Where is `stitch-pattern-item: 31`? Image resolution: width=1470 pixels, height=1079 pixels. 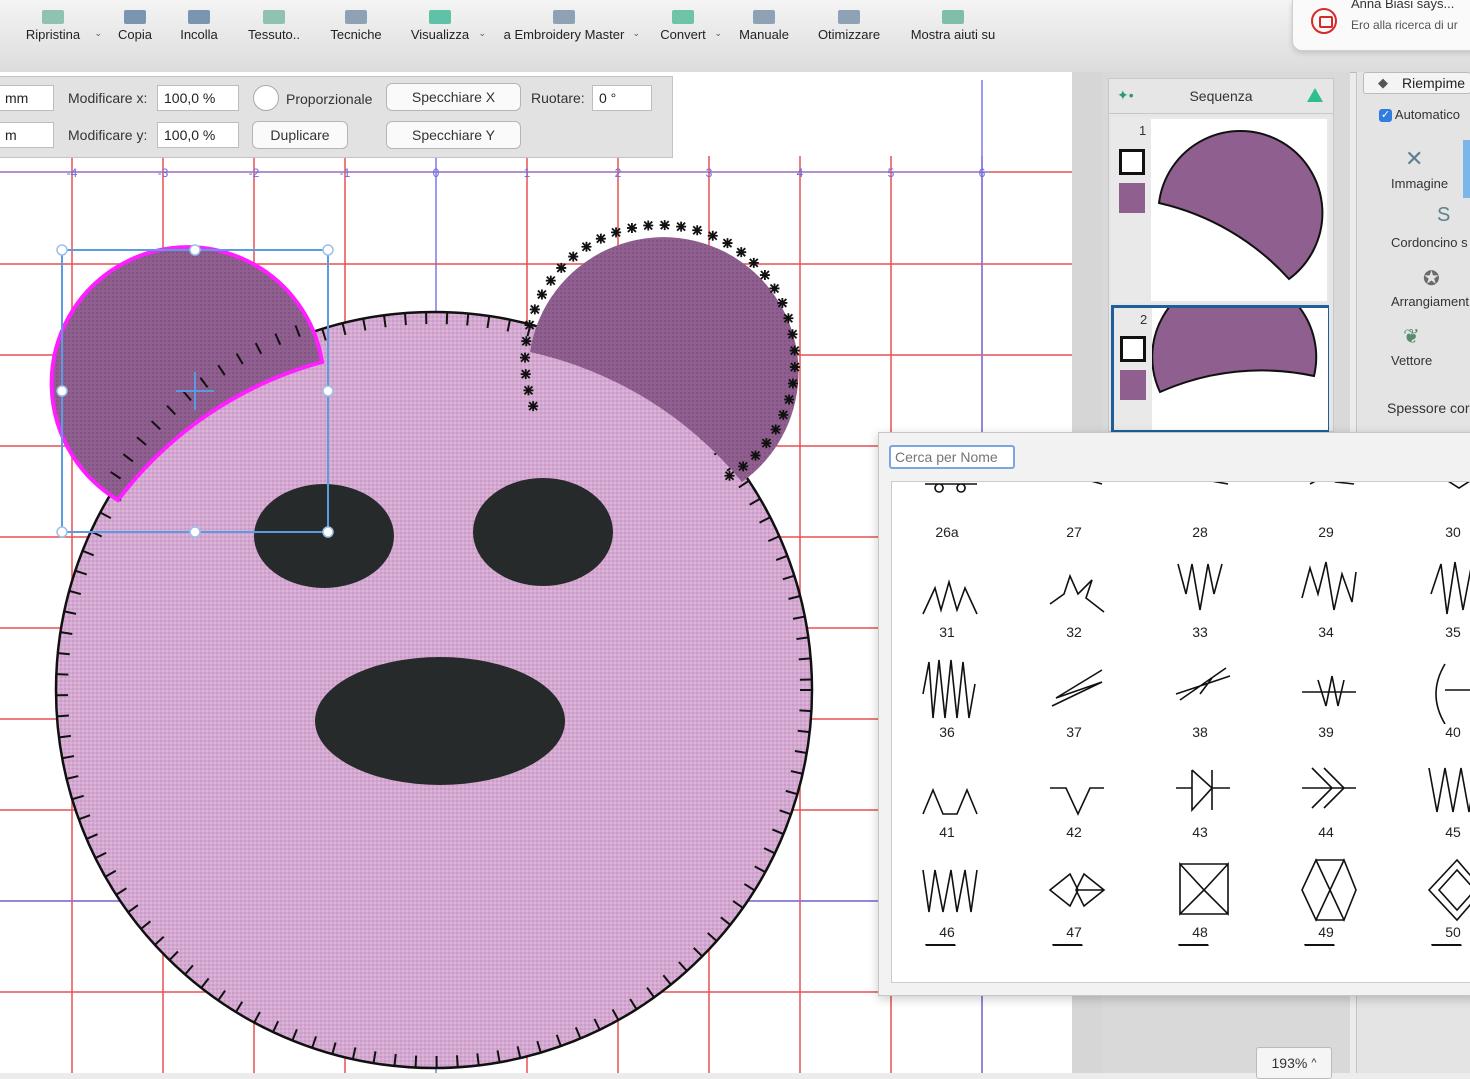 stitch-pattern-item: 31 is located at coordinates (947, 596).